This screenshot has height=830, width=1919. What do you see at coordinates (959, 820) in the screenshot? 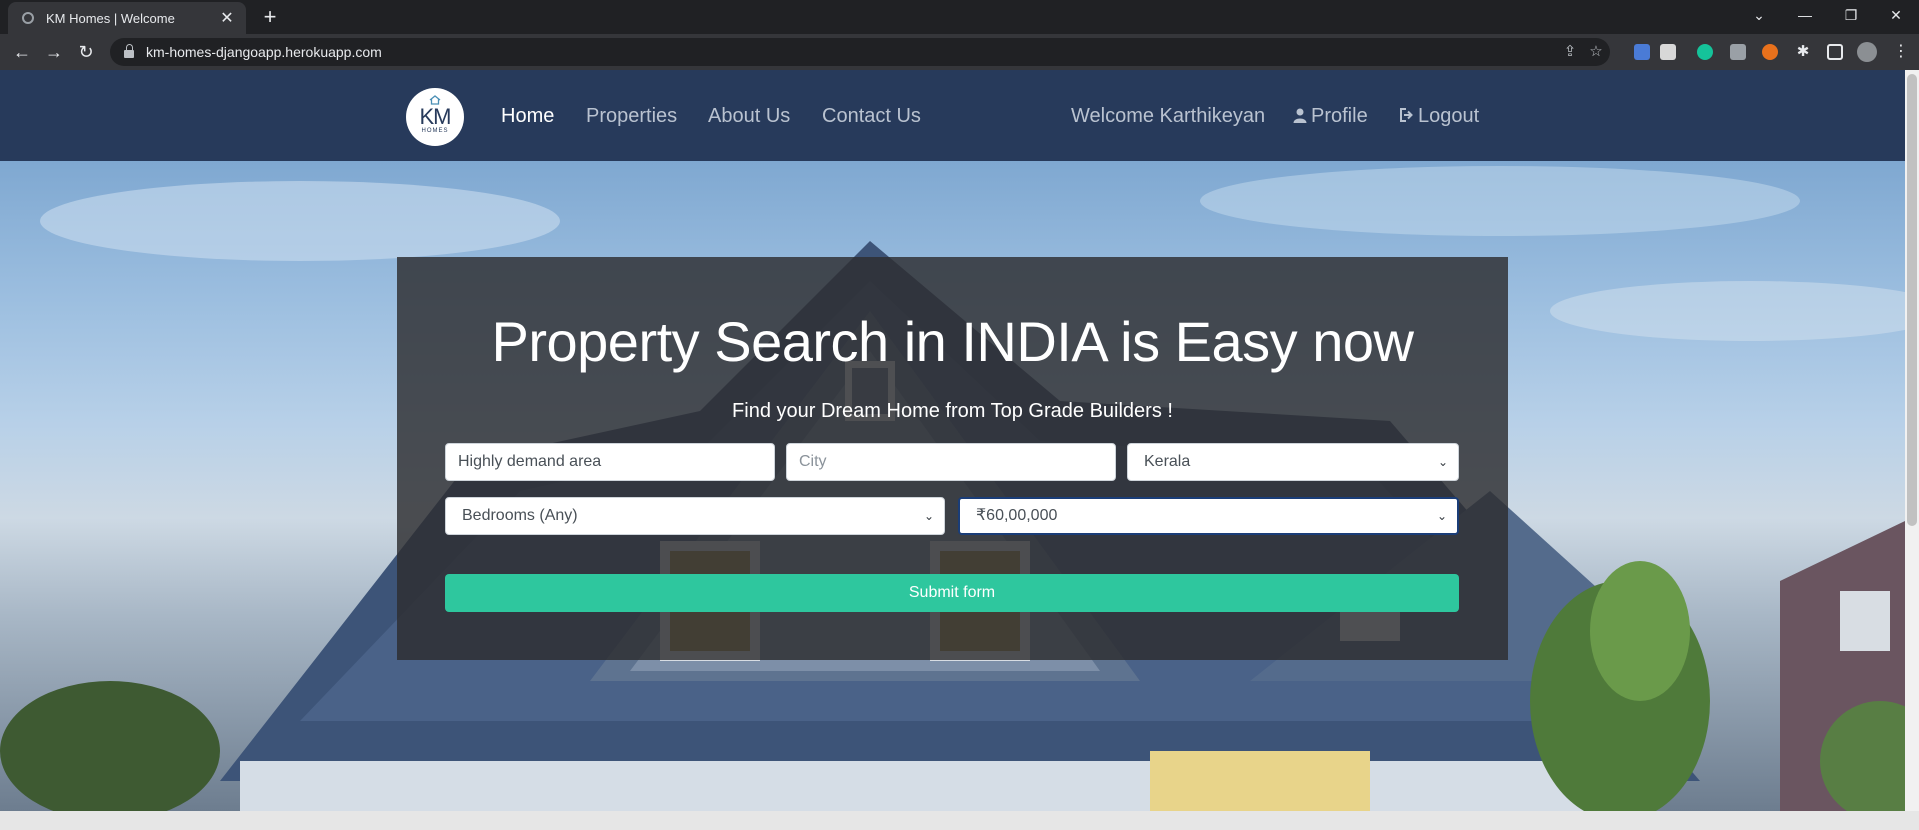
I see `page-bottom-strip` at bounding box center [959, 820].